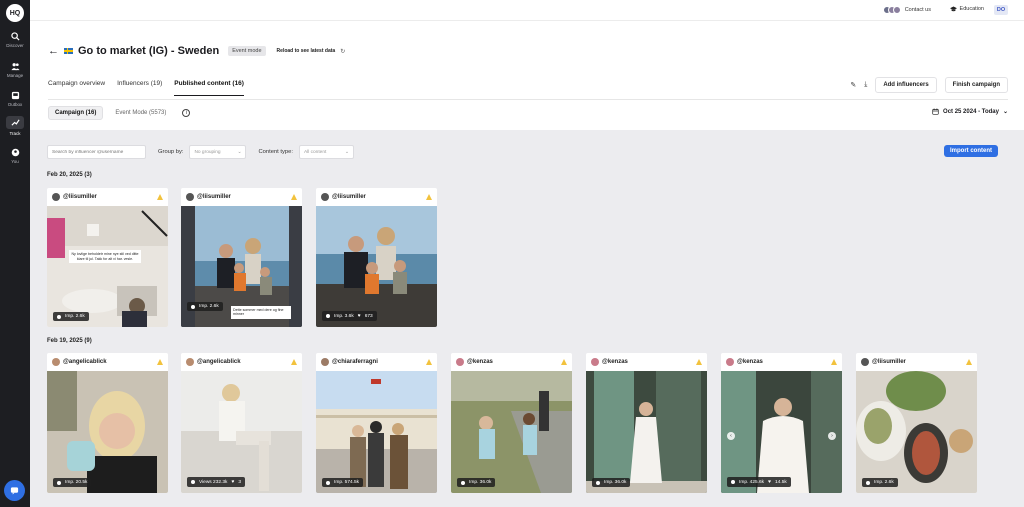  What do you see at coordinates (781, 432) in the screenshot?
I see `post-thumbnail: ‹ › Imp. 425.6k ♥ 14.5k` at bounding box center [781, 432].